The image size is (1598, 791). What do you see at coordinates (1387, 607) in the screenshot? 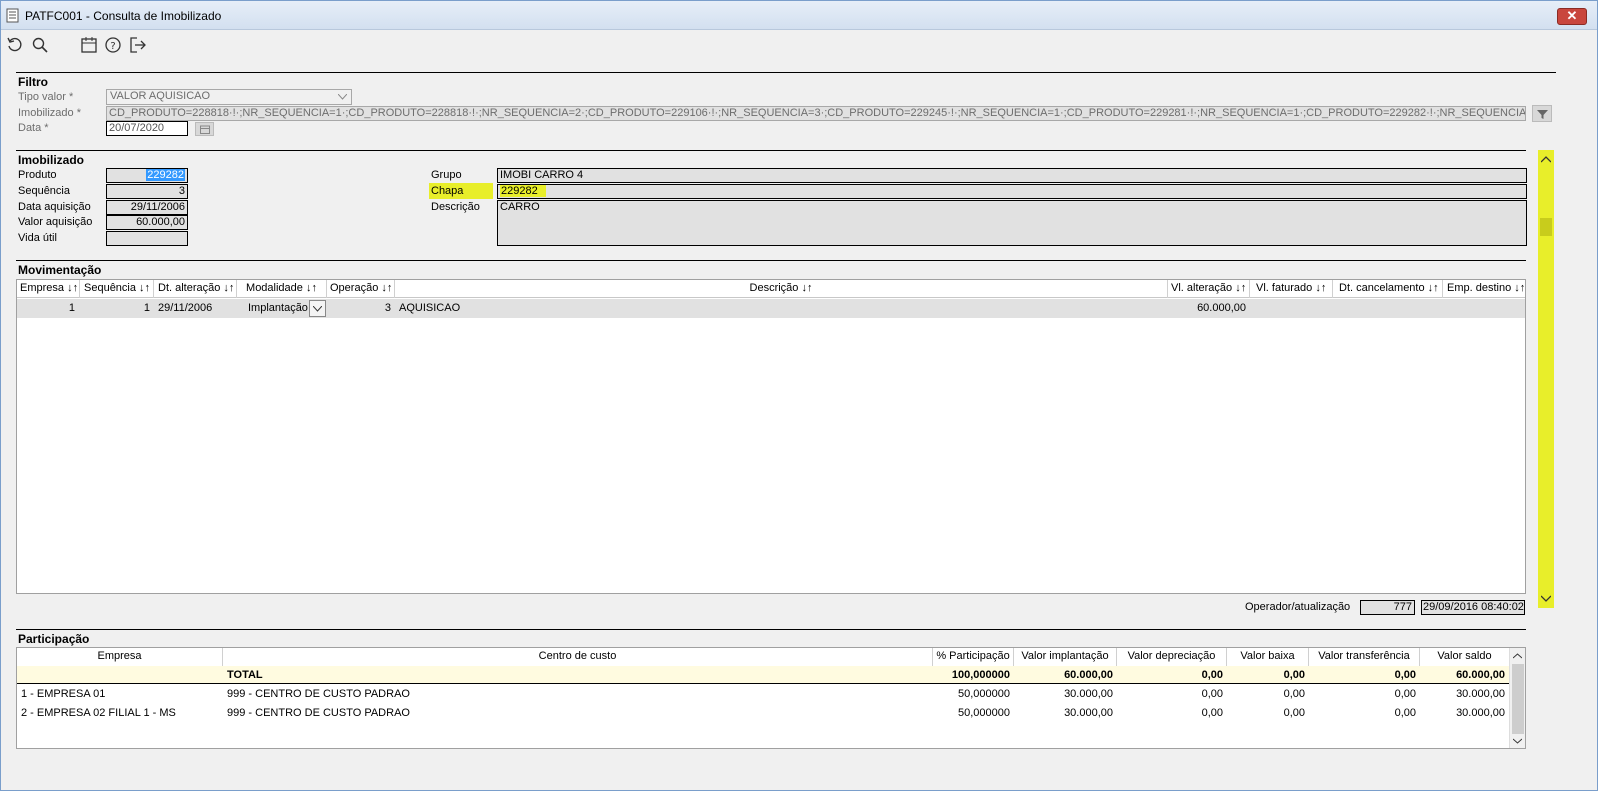
I see `operador-codigo: 777` at bounding box center [1387, 607].